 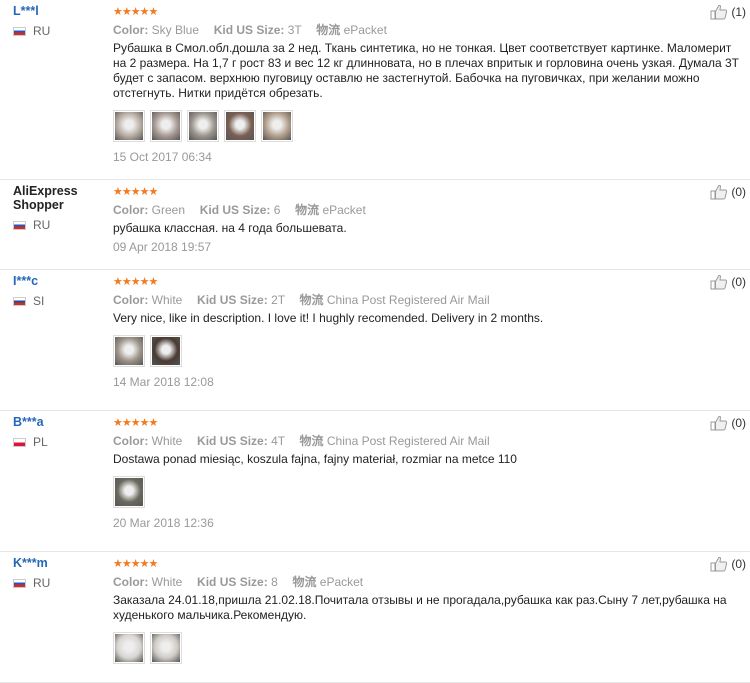 I want to click on size-value: 3T, so click(x=294, y=30).